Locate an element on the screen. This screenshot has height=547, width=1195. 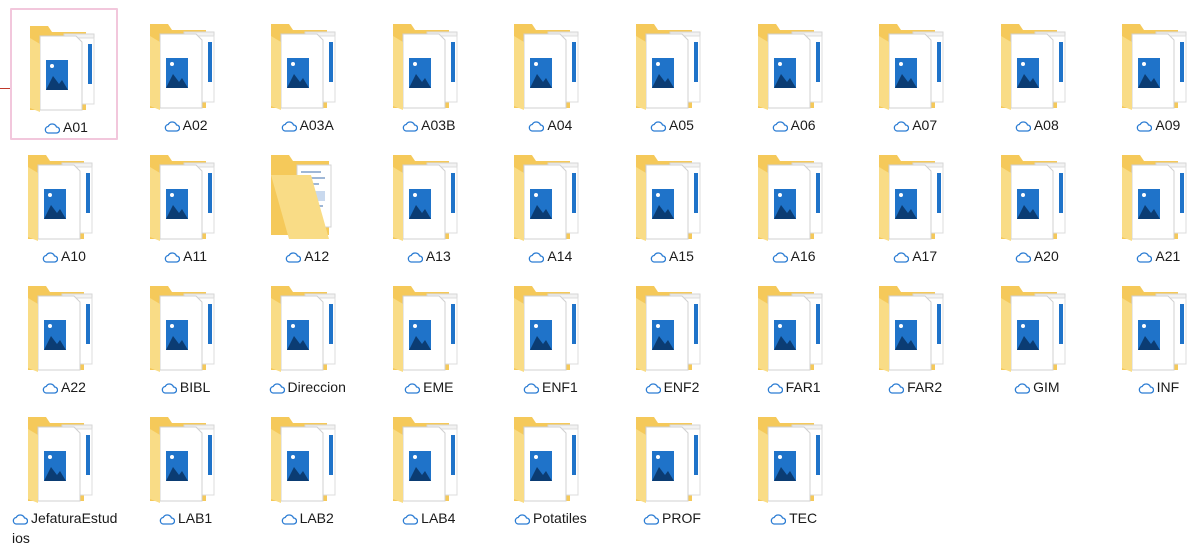
folder-item: TEC is located at coordinates (794, 467).